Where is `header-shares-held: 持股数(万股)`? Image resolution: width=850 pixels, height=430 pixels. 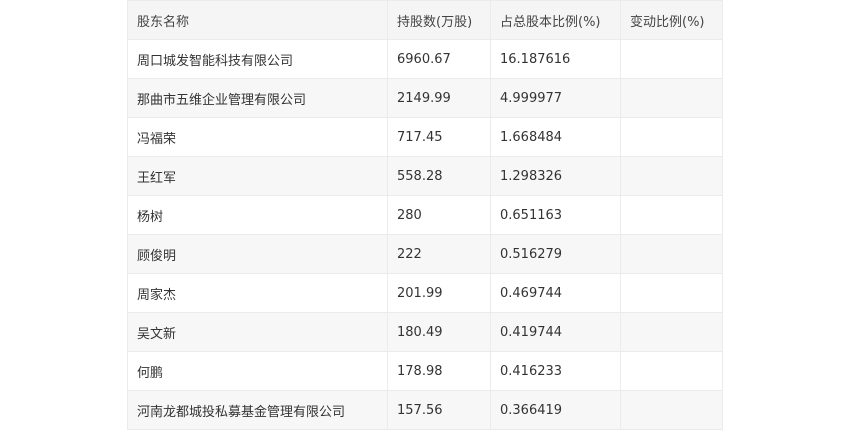 header-shares-held: 持股数(万股) is located at coordinates (439, 20).